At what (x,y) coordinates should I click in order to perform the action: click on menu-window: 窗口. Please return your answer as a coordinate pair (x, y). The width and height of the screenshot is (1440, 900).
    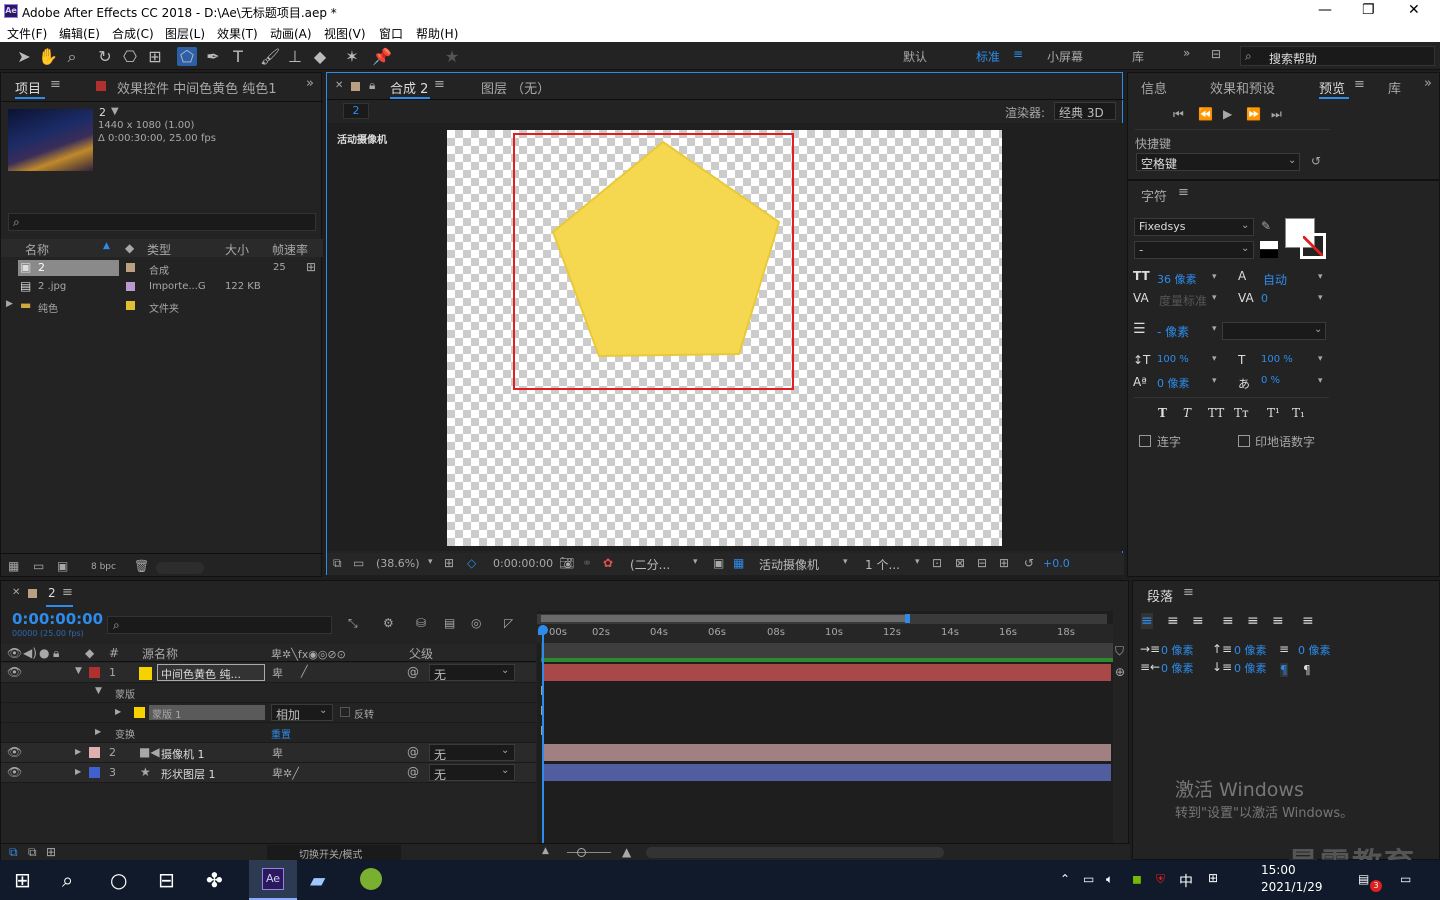
    Looking at the image, I should click on (391, 33).